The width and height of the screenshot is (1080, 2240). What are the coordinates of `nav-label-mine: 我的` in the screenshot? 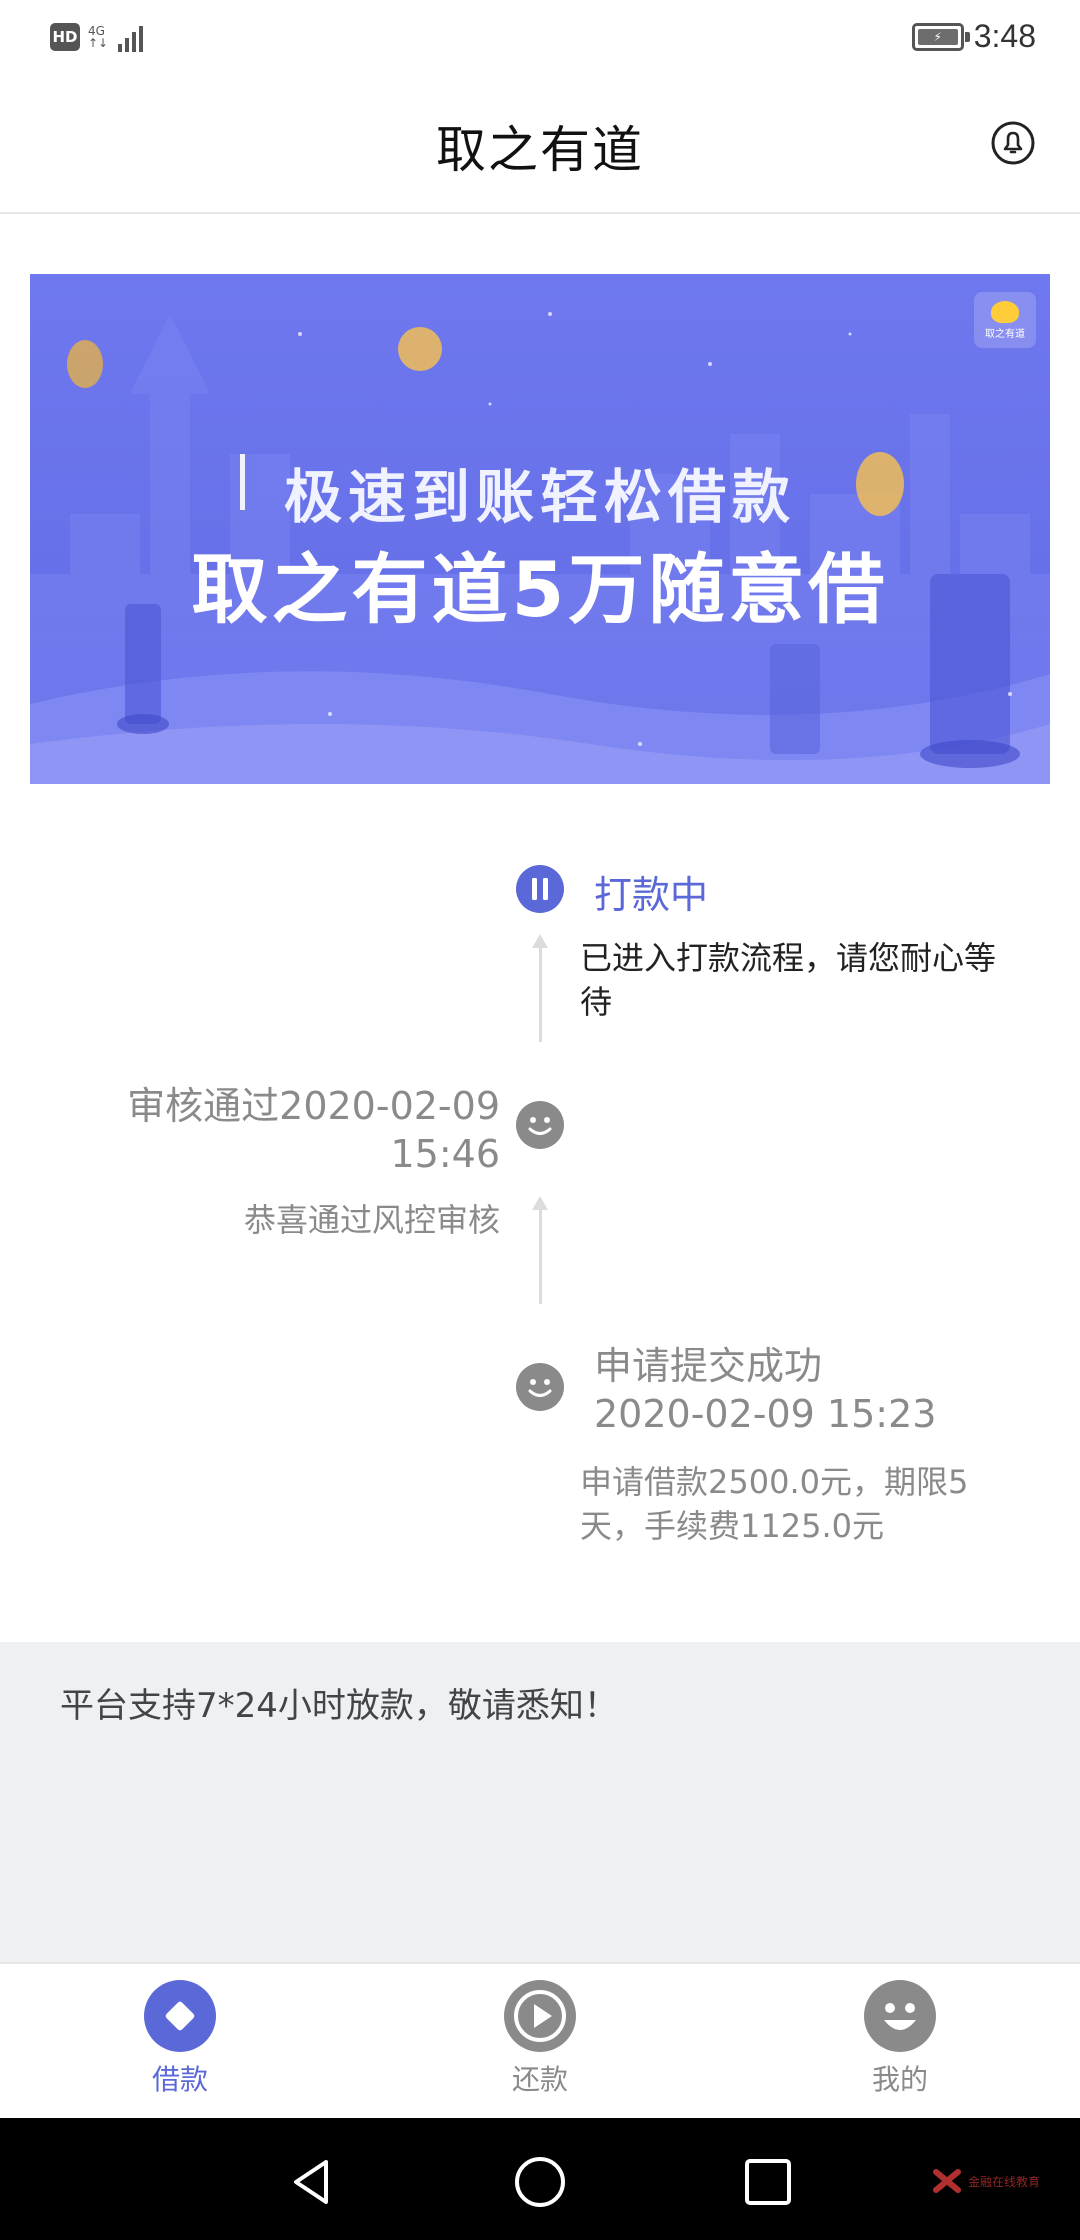 It's located at (899, 2079).